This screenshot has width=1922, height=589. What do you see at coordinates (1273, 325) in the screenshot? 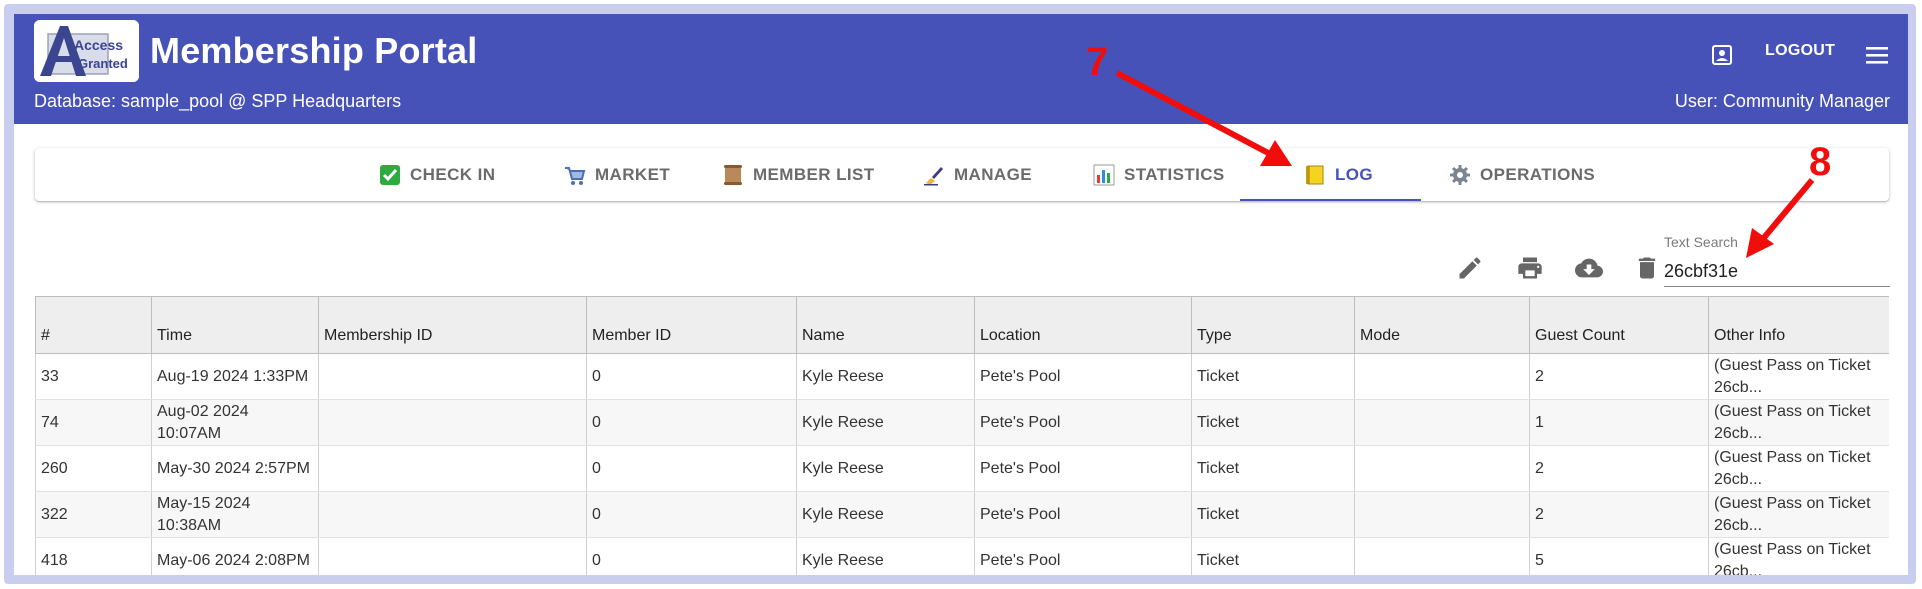
I see `column-header: Type` at bounding box center [1273, 325].